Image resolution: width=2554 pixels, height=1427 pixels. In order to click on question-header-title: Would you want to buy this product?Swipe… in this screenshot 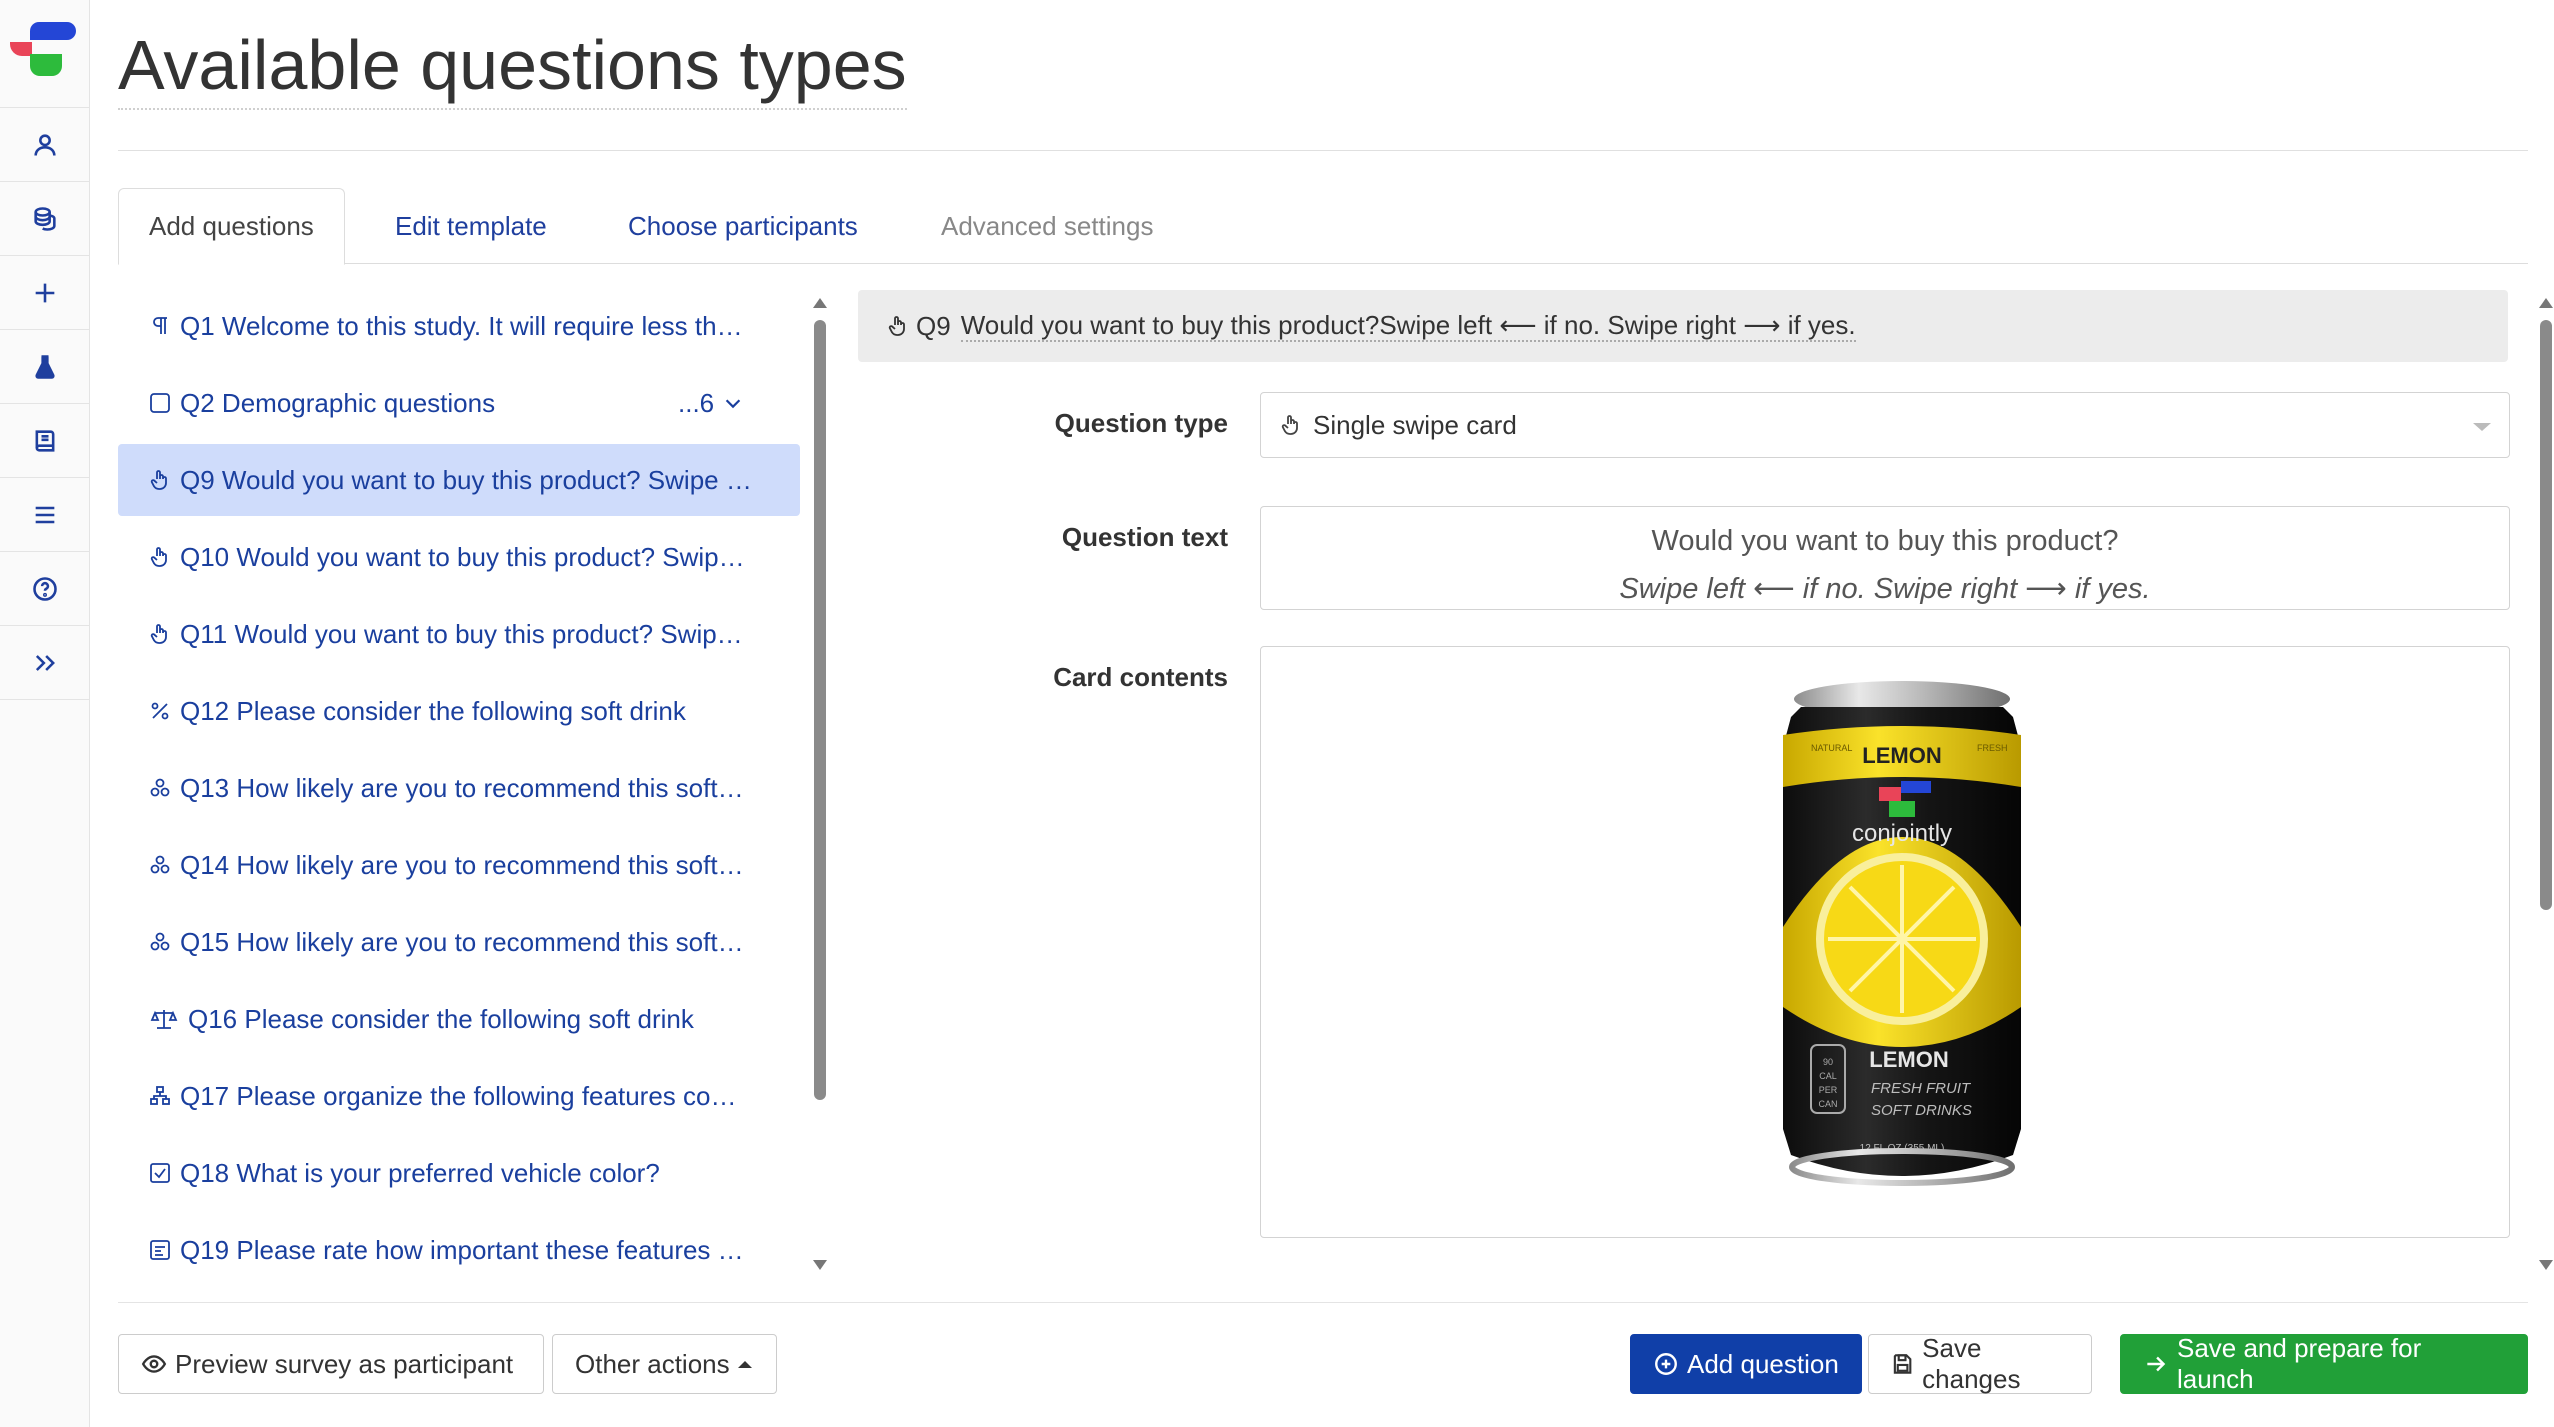, I will do `click(1408, 326)`.